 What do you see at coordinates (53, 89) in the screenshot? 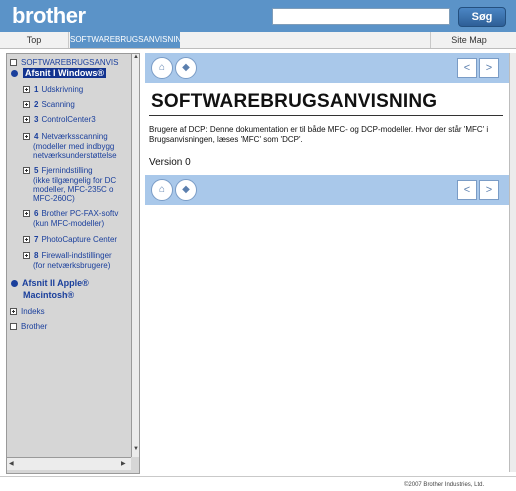
I see `sidebar-item-1: 1 Udskrivning` at bounding box center [53, 89].